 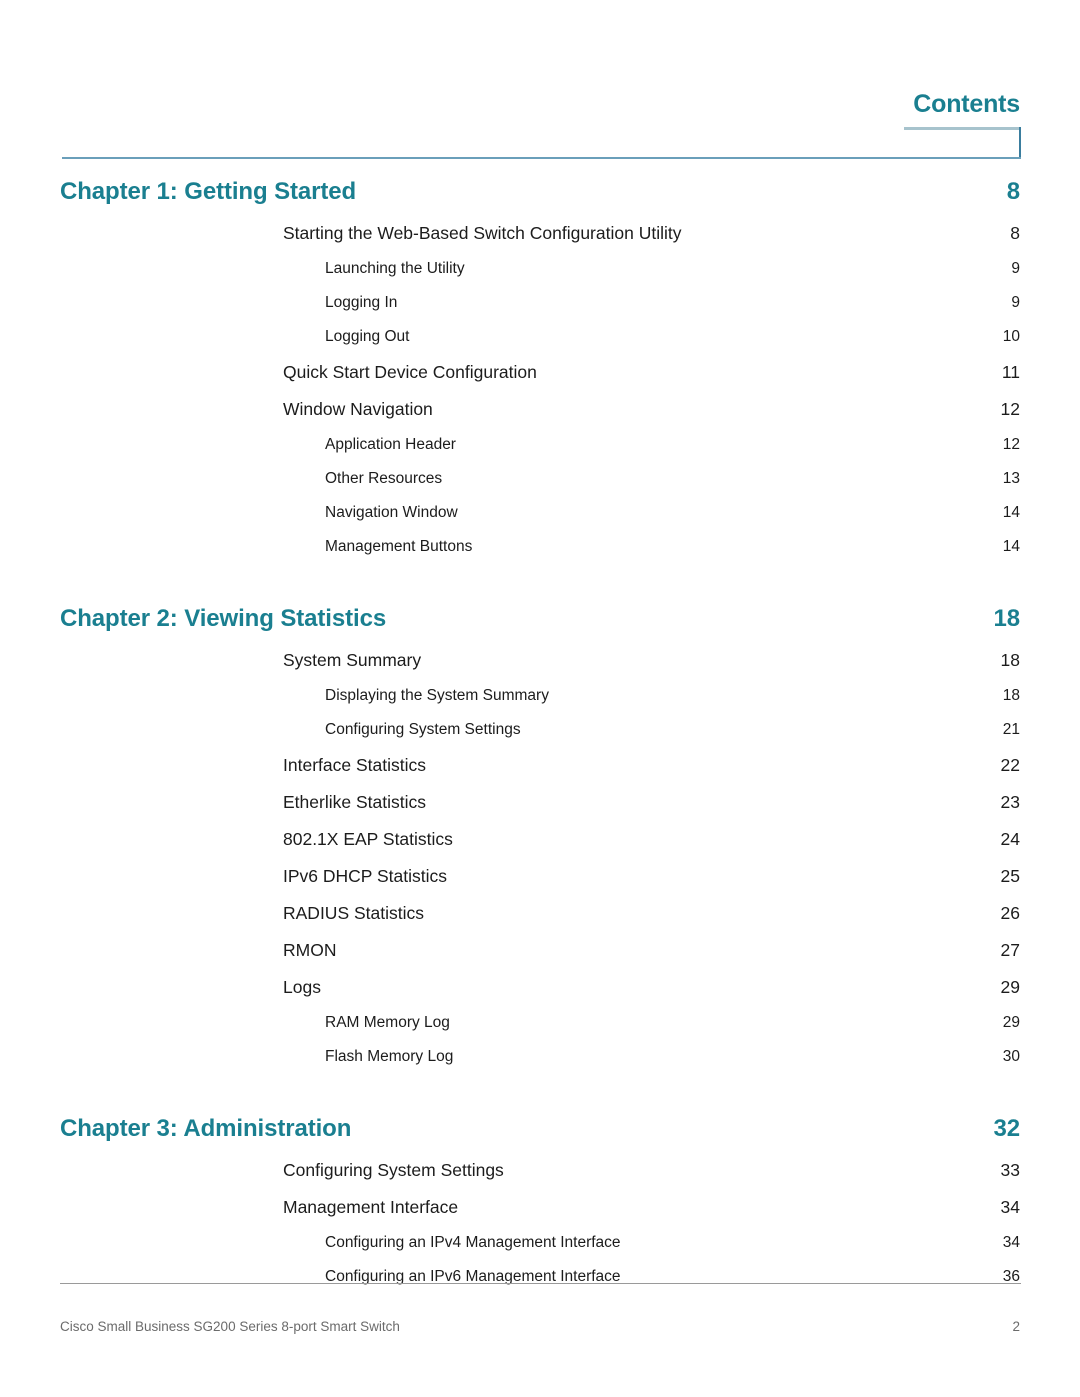 I want to click on page-title: Contents, so click(x=966, y=104).